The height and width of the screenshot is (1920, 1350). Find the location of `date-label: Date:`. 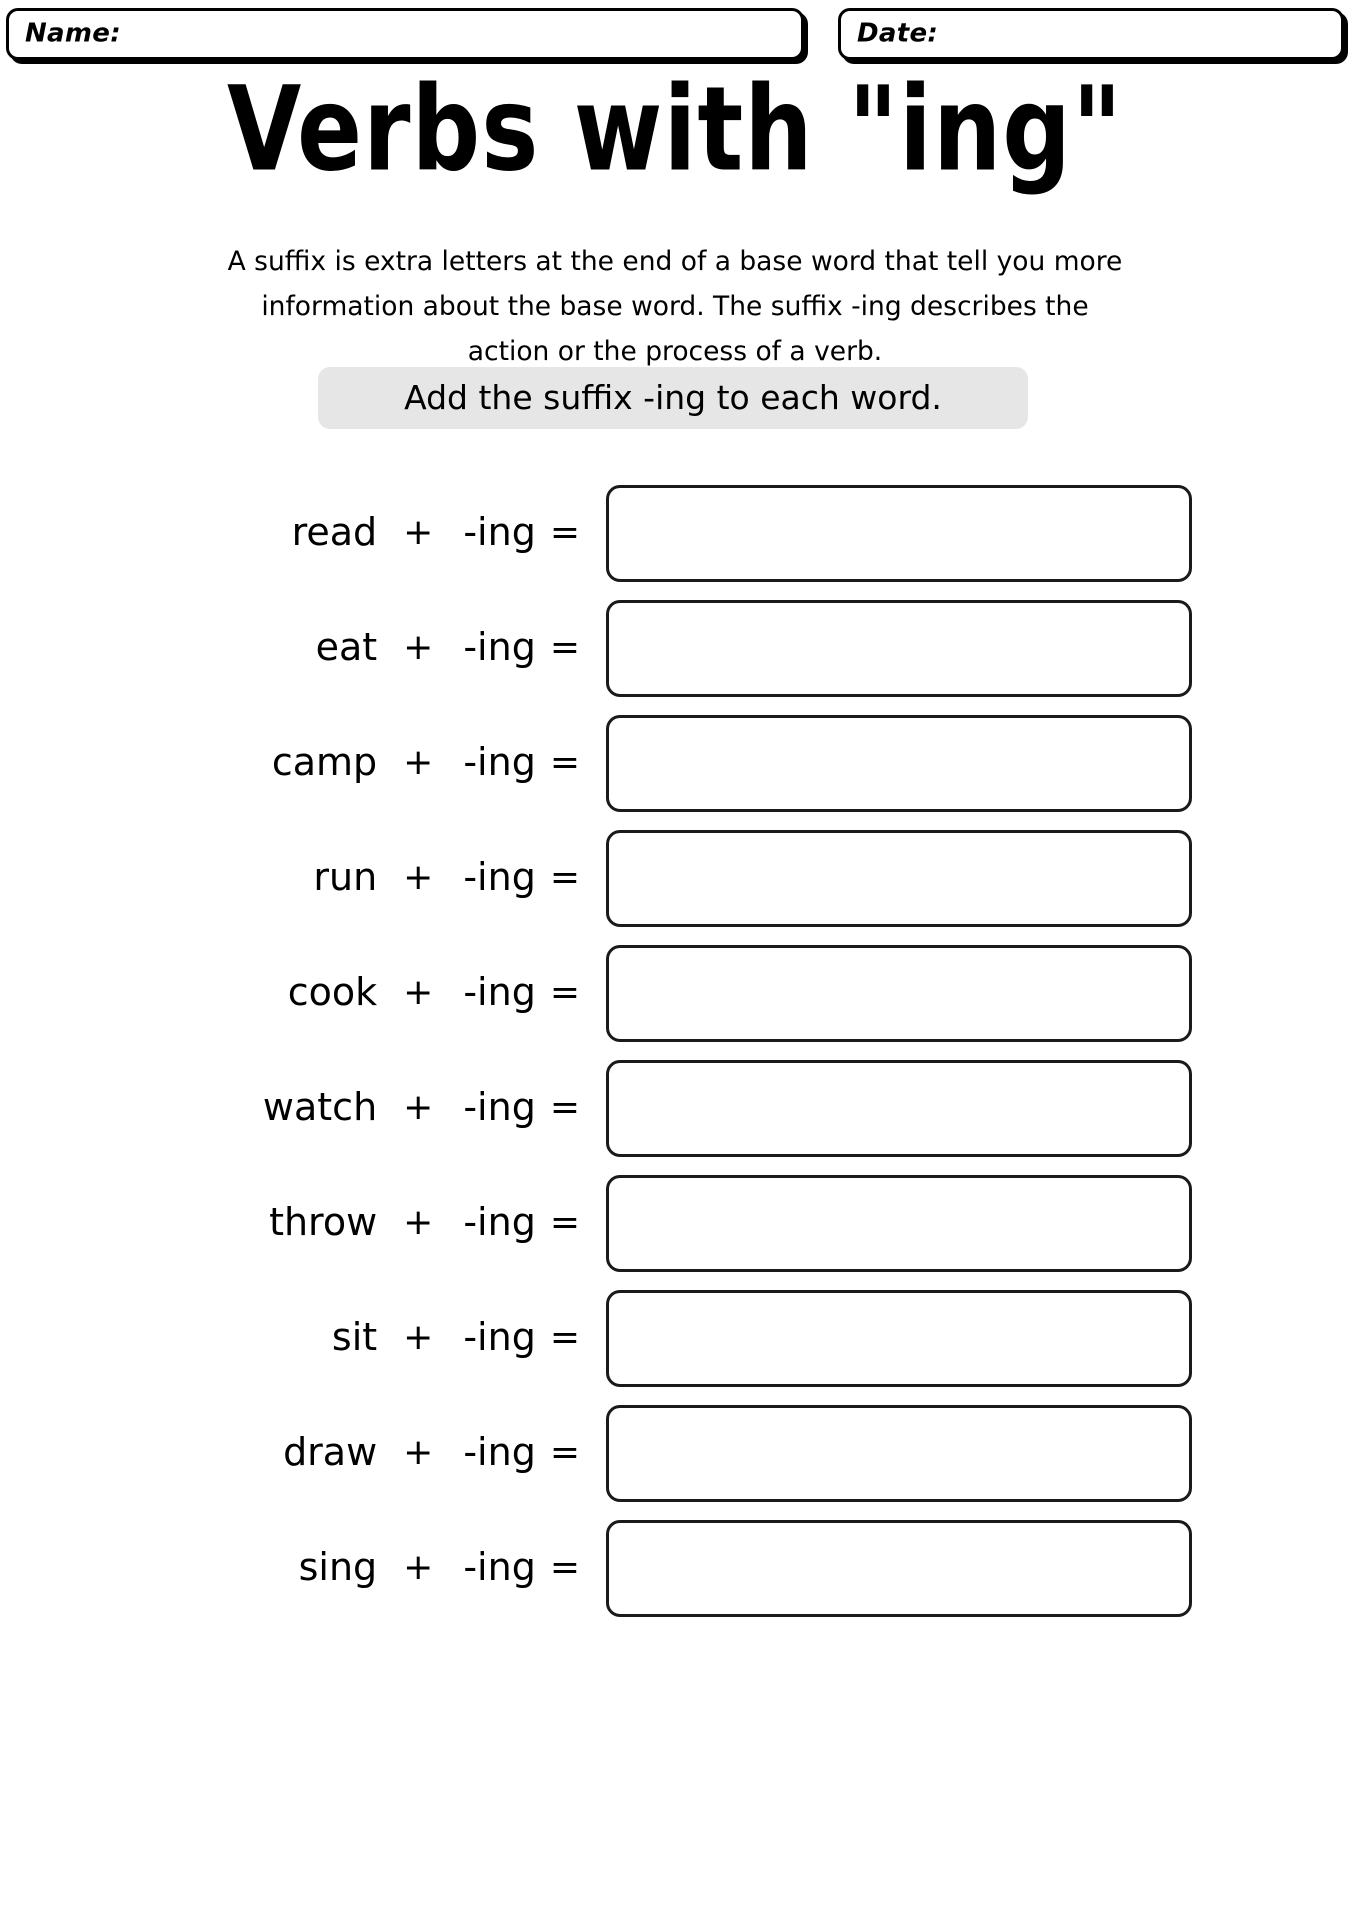

date-label: Date: is located at coordinates (898, 33).